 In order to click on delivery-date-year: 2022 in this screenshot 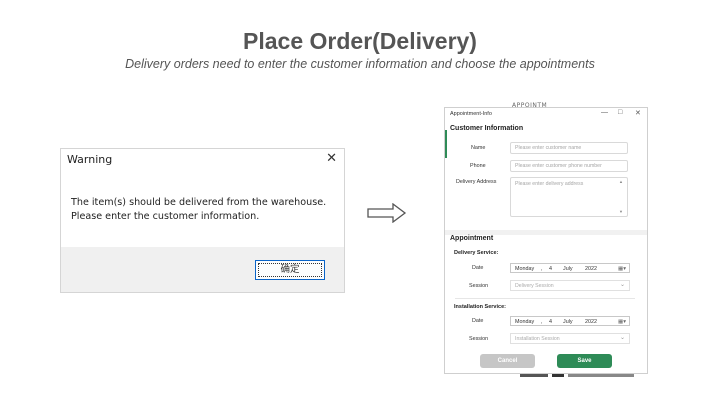, I will do `click(591, 268)`.